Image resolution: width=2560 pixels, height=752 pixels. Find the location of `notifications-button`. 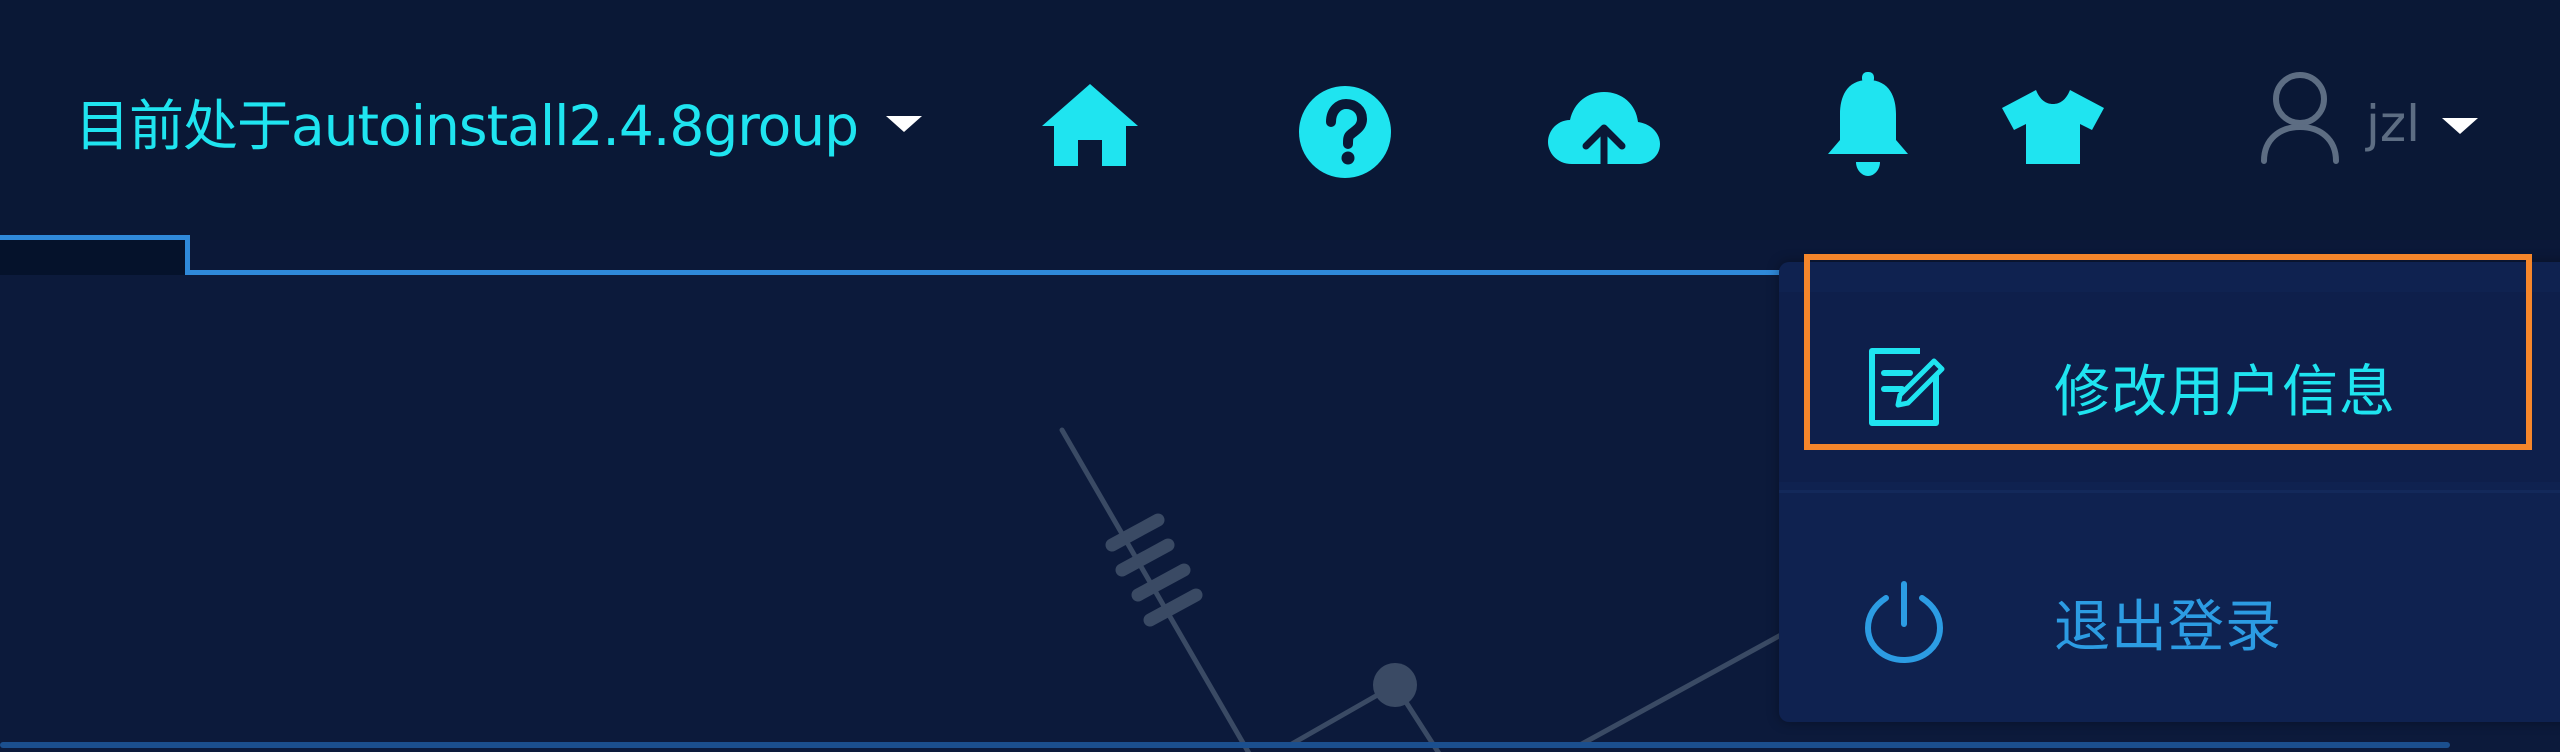

notifications-button is located at coordinates (1868, 124).